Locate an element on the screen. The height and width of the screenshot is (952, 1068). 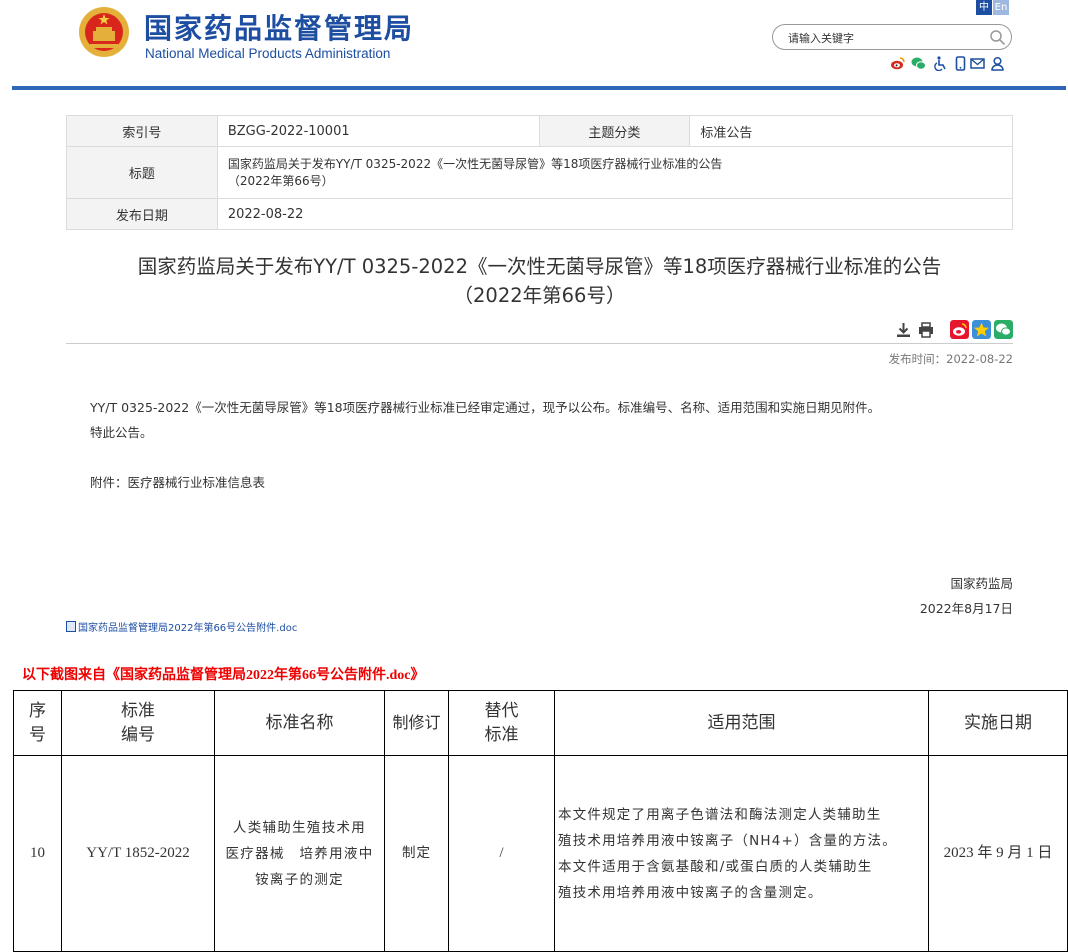
publish-time: 发布时间：2022-08-22 is located at coordinates (950, 359).